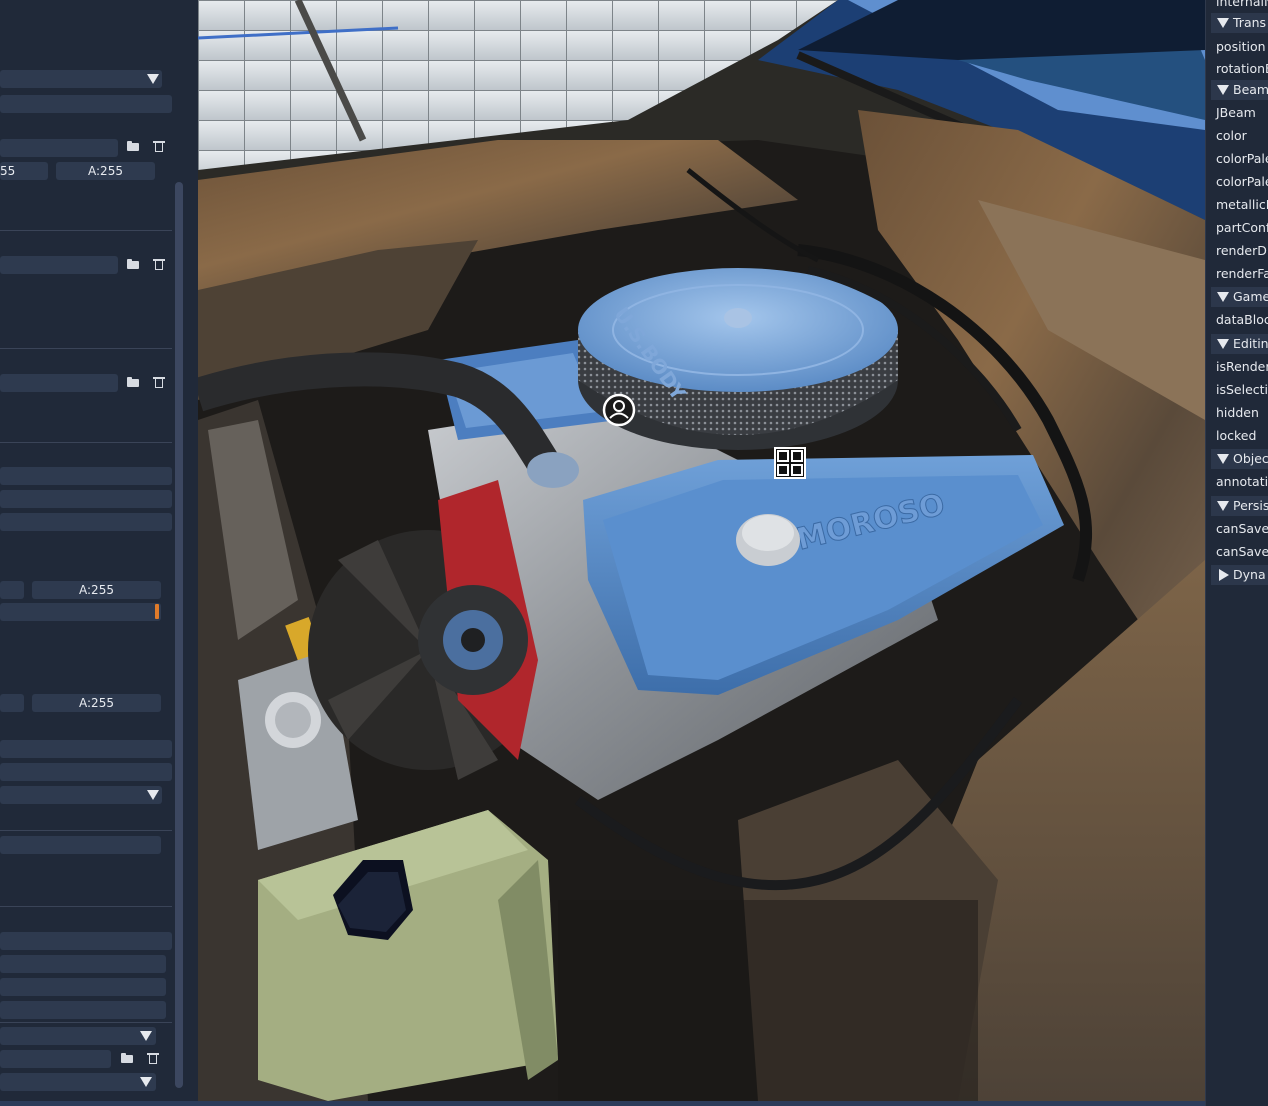  I want to click on property-label: position, so click(1241, 46).